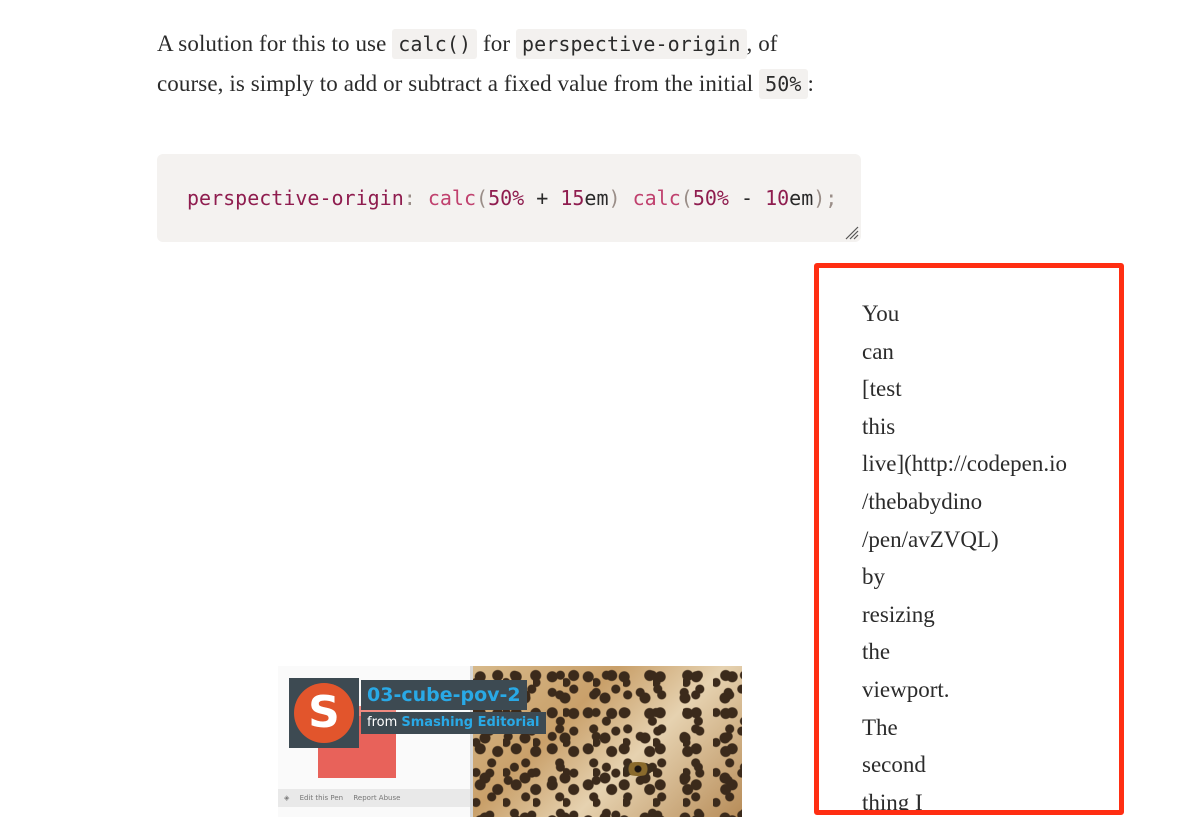  Describe the element at coordinates (482, 198) in the screenshot. I see `code-paren-open-1: (` at that location.